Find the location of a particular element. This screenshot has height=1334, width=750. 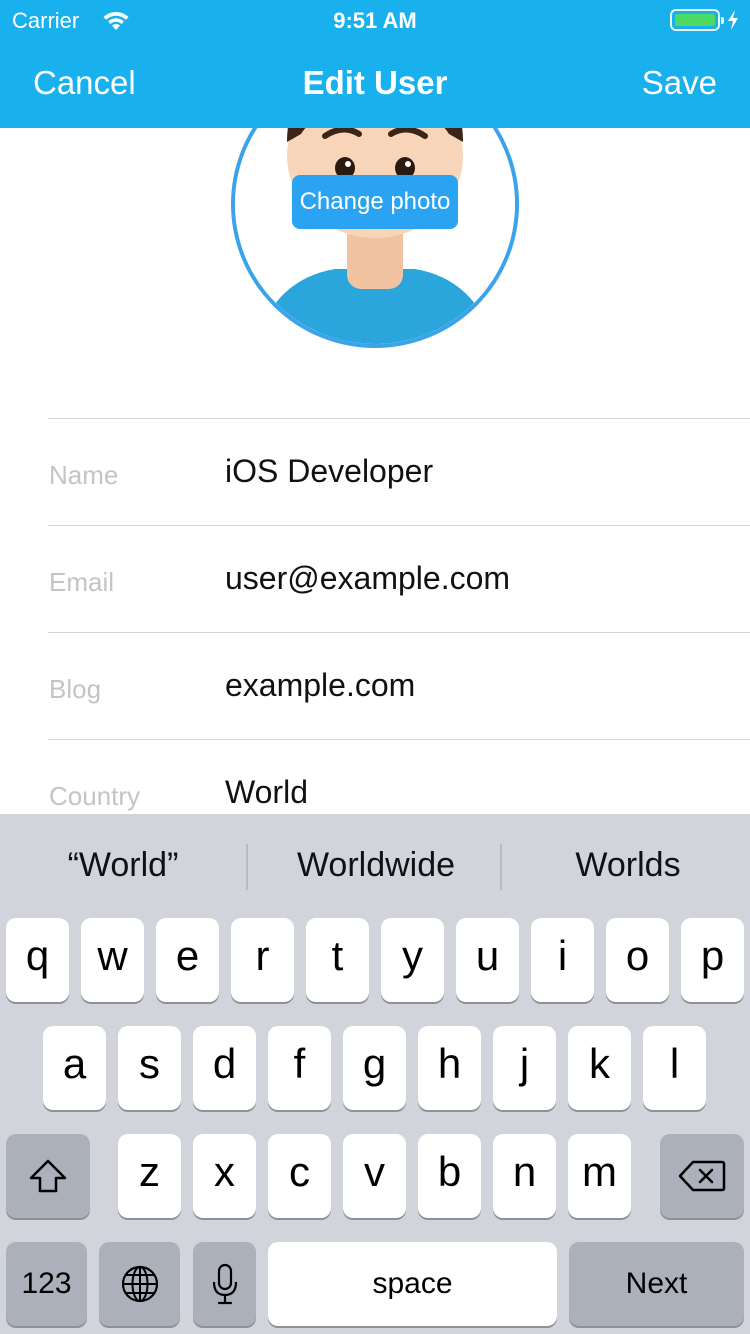

blog-label: Blog is located at coordinates (75, 689).